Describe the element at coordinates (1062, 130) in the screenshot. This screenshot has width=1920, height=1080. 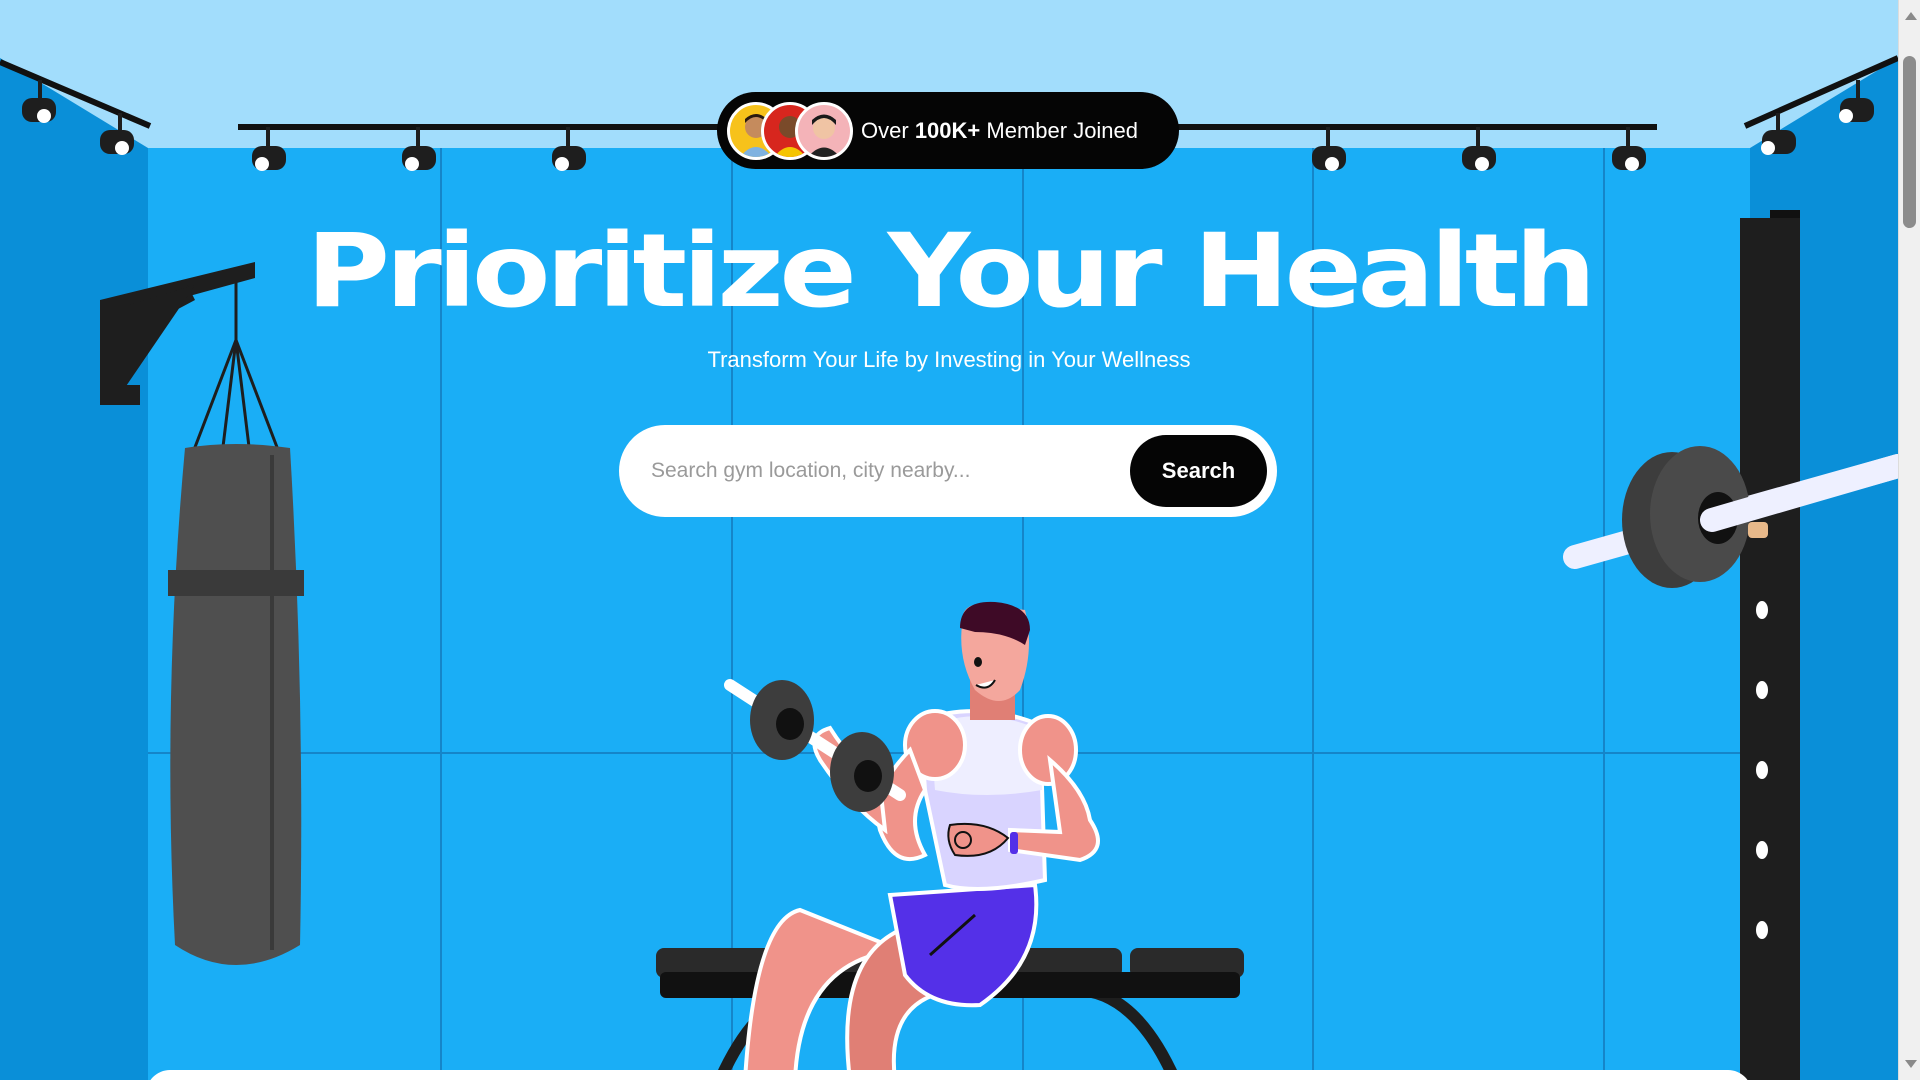
I see `member-count-suffix: Member Joined` at that location.